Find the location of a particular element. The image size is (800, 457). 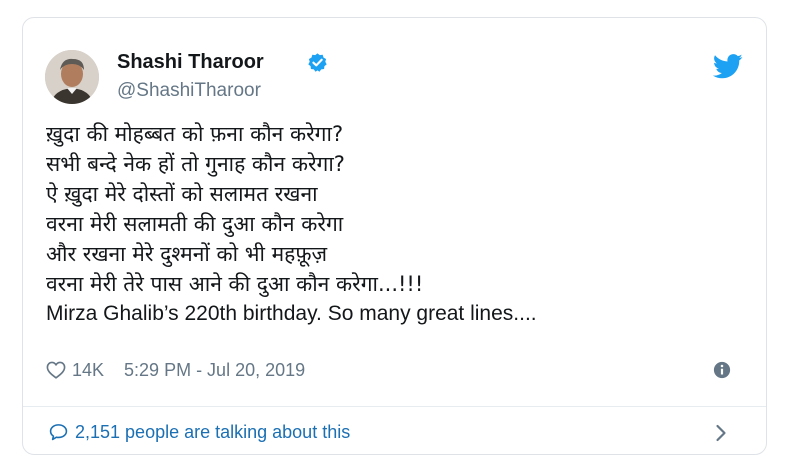

tweet-timestamp: 5:29 PM - Jul 20, 2019 is located at coordinates (214, 370).